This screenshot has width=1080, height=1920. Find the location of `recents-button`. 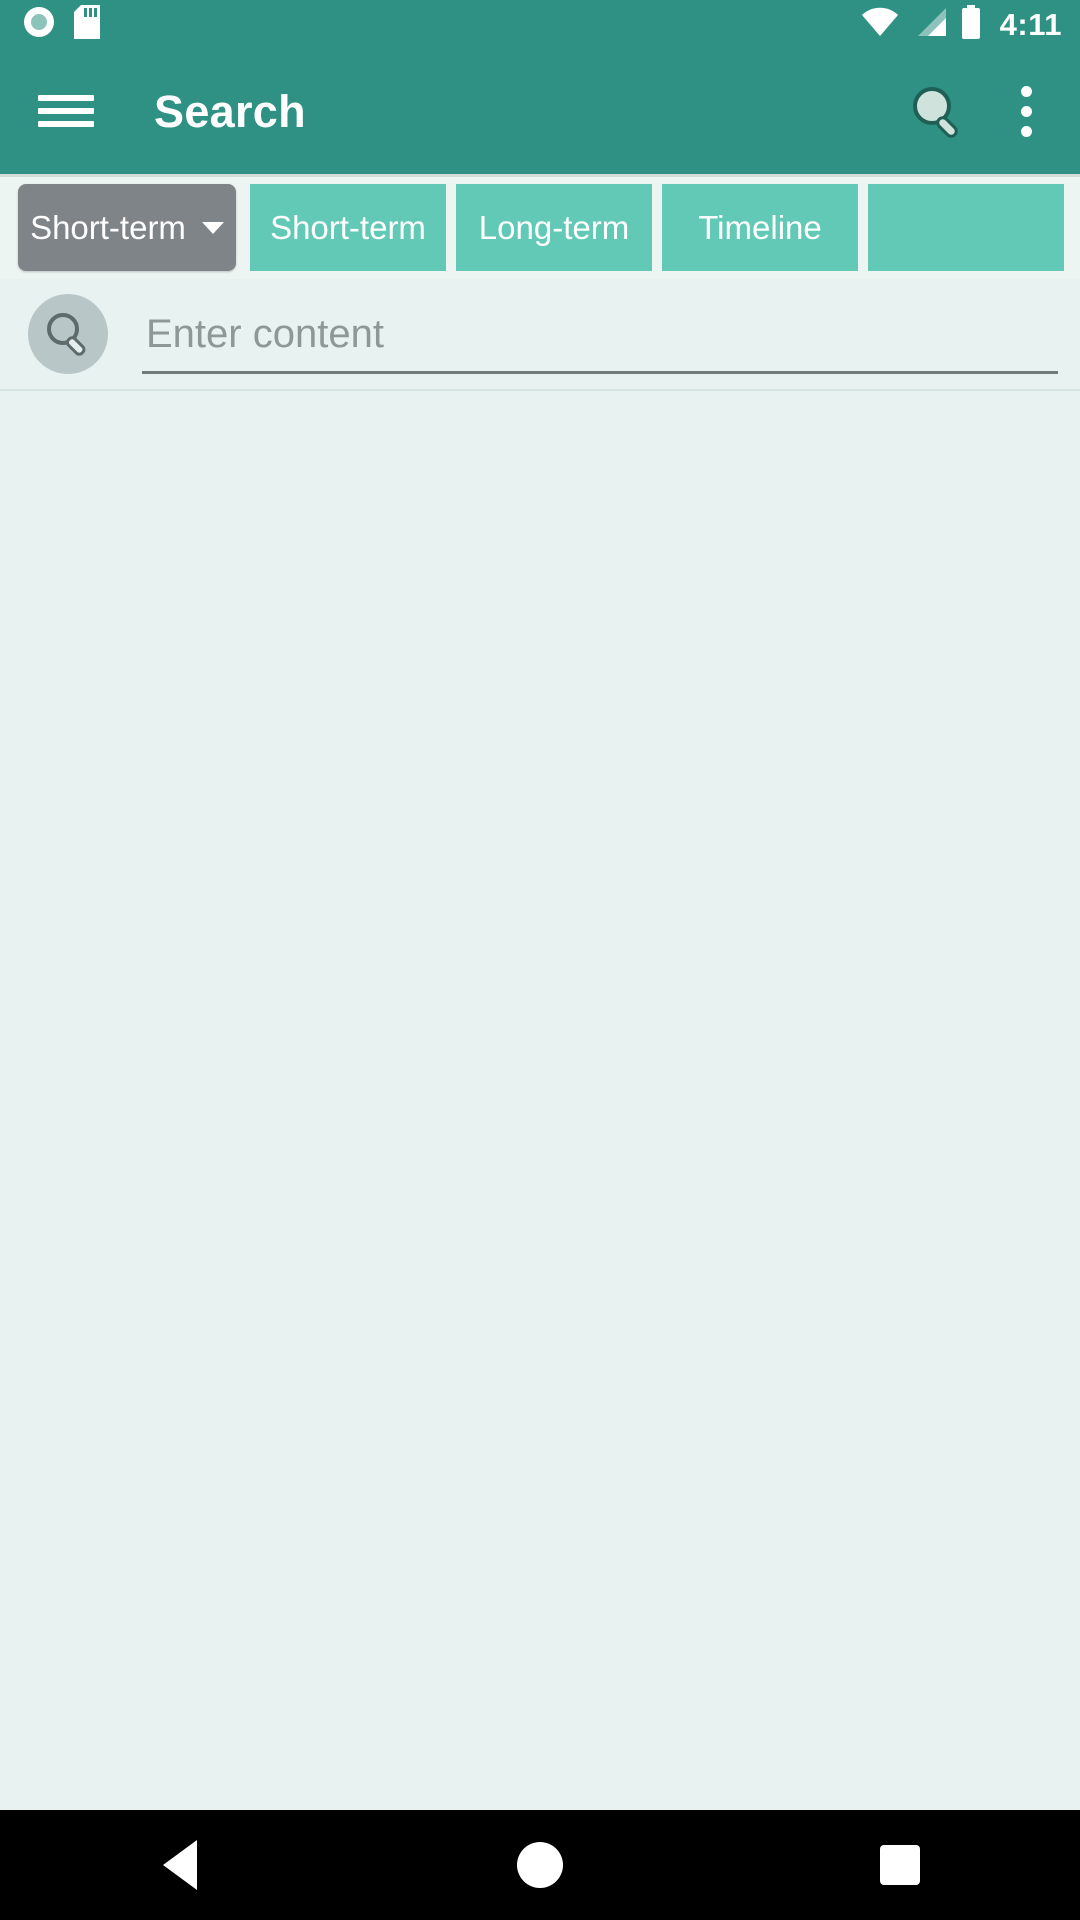

recents-button is located at coordinates (900, 1865).